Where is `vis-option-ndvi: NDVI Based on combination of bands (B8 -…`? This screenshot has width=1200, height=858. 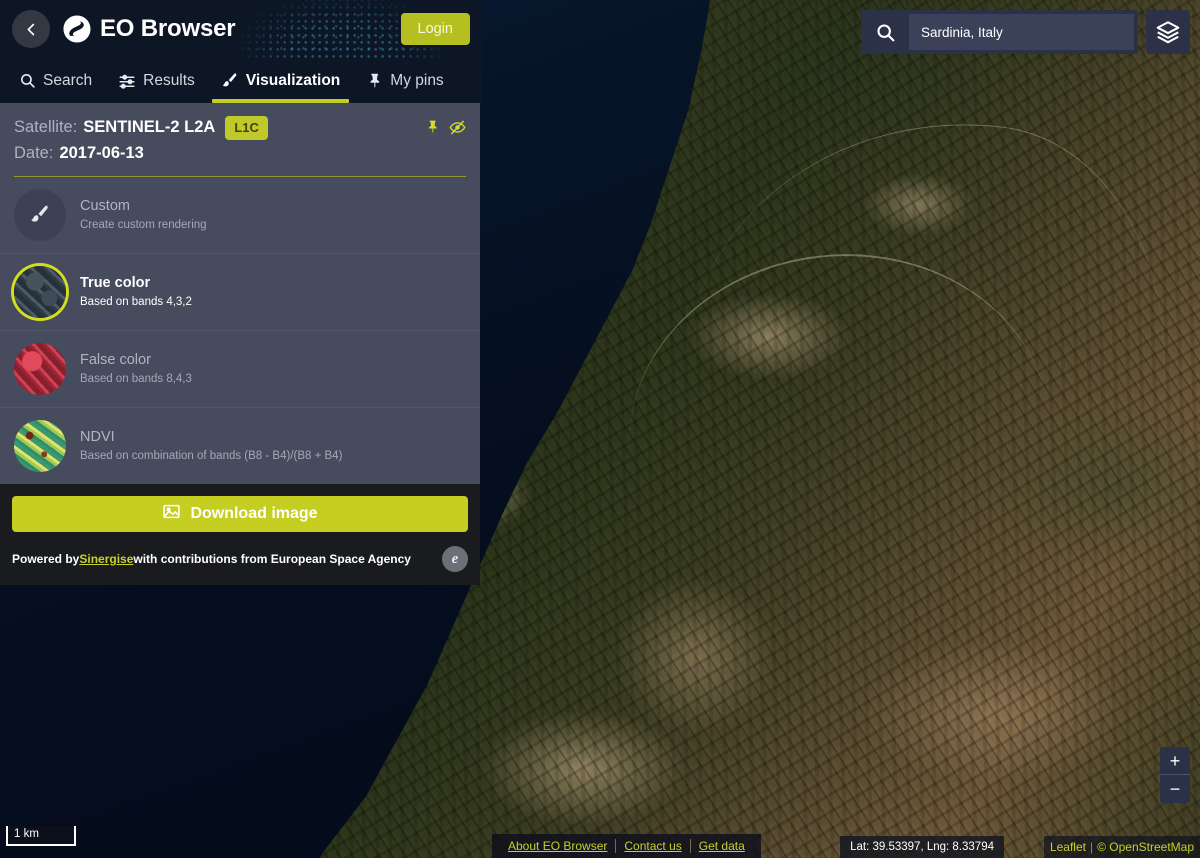
vis-option-ndvi: NDVI Based on combination of bands (B8 -… is located at coordinates (240, 446).